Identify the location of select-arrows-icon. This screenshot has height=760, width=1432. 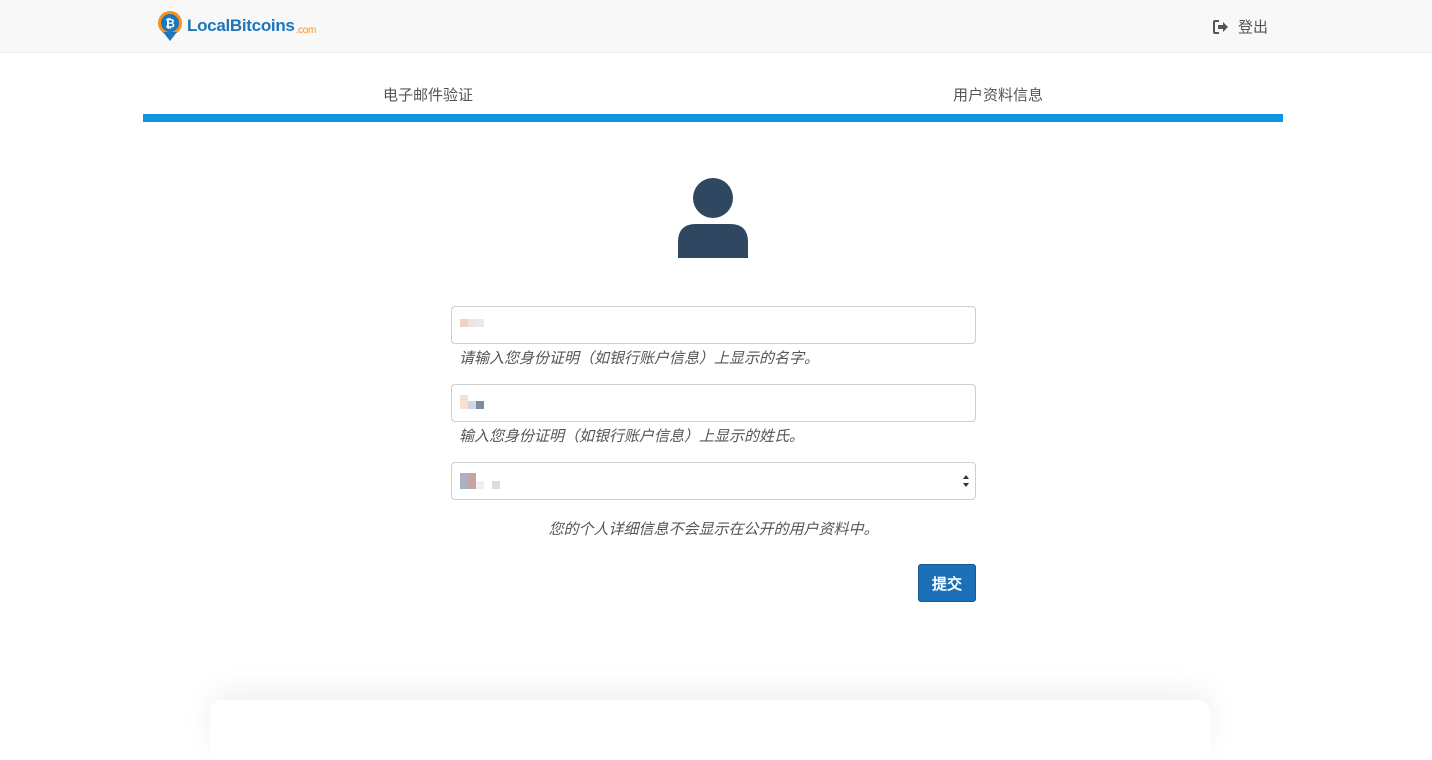
(966, 481).